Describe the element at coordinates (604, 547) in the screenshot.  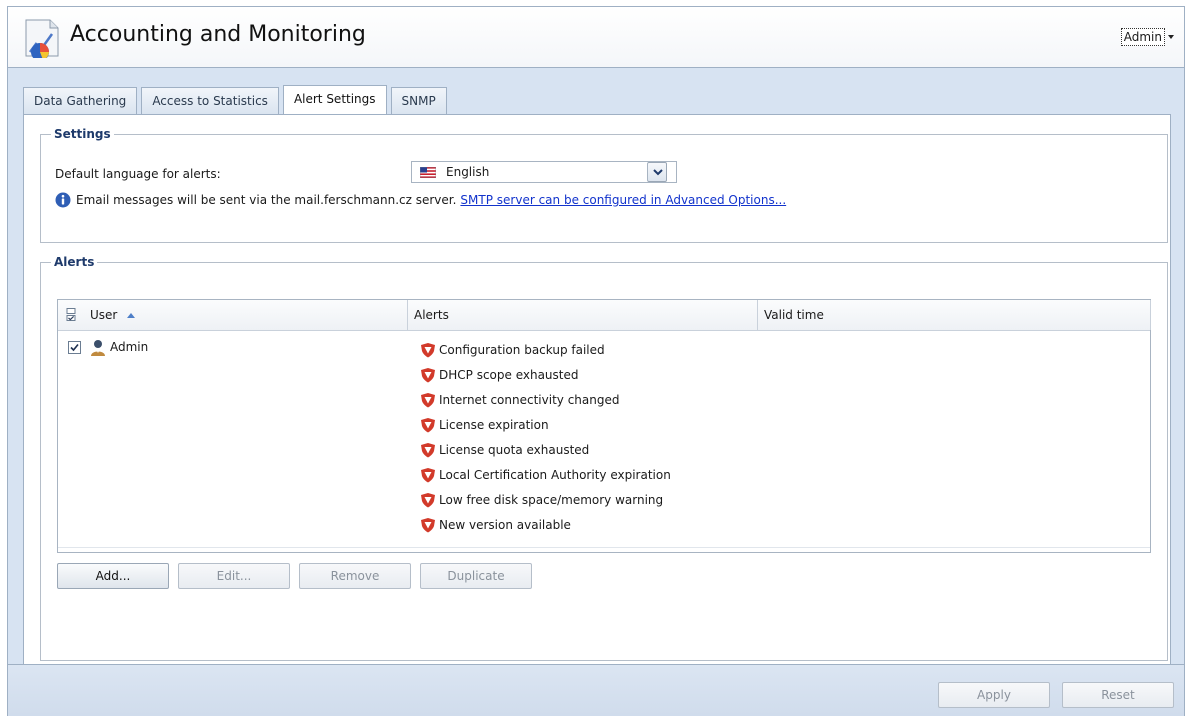
I see `table-divider` at that location.